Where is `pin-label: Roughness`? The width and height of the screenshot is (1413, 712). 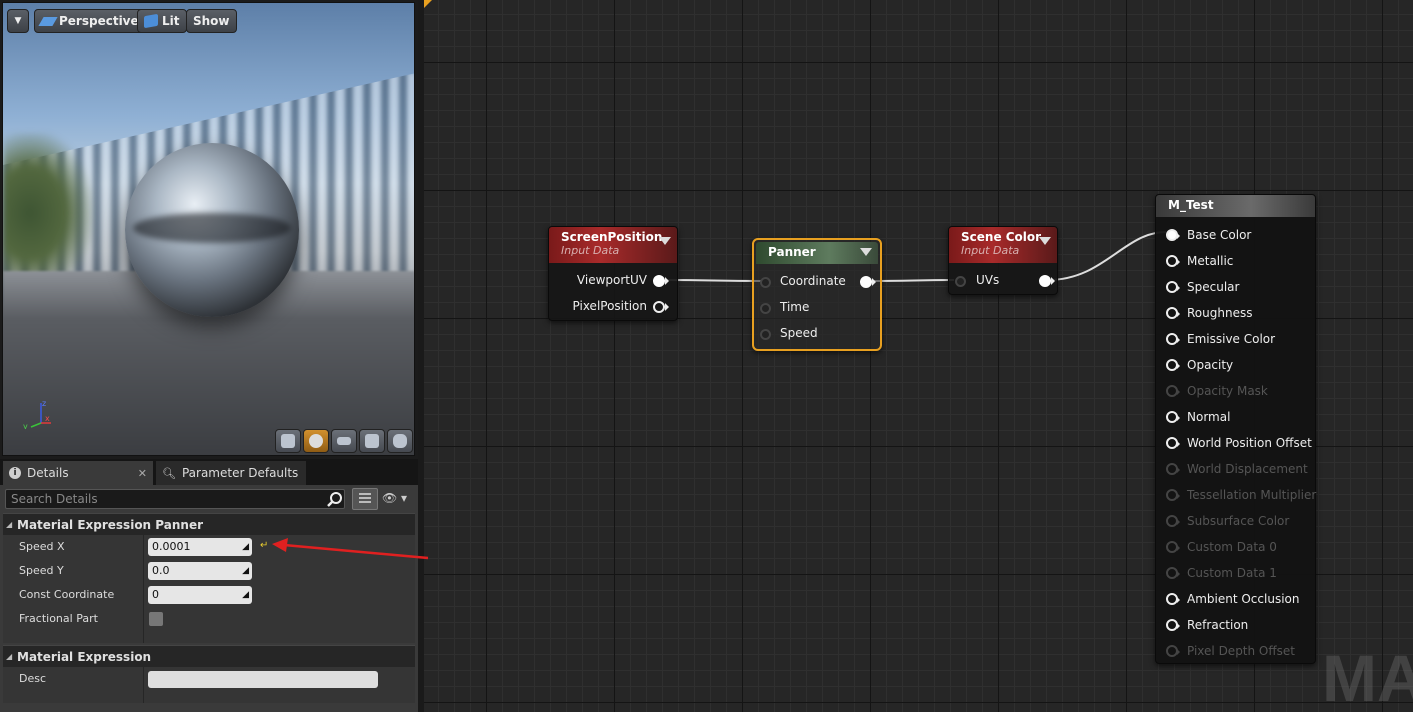 pin-label: Roughness is located at coordinates (1220, 313).